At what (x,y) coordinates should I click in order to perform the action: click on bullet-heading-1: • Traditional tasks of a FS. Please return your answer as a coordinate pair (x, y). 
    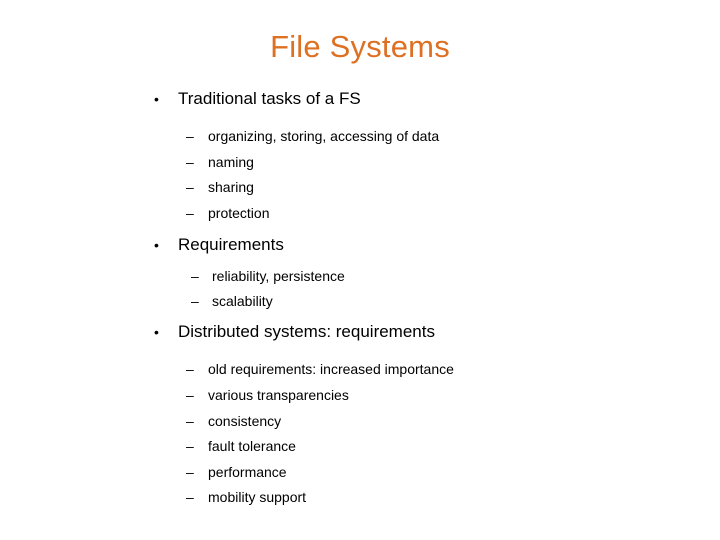
    Looking at the image, I should click on (360, 99).